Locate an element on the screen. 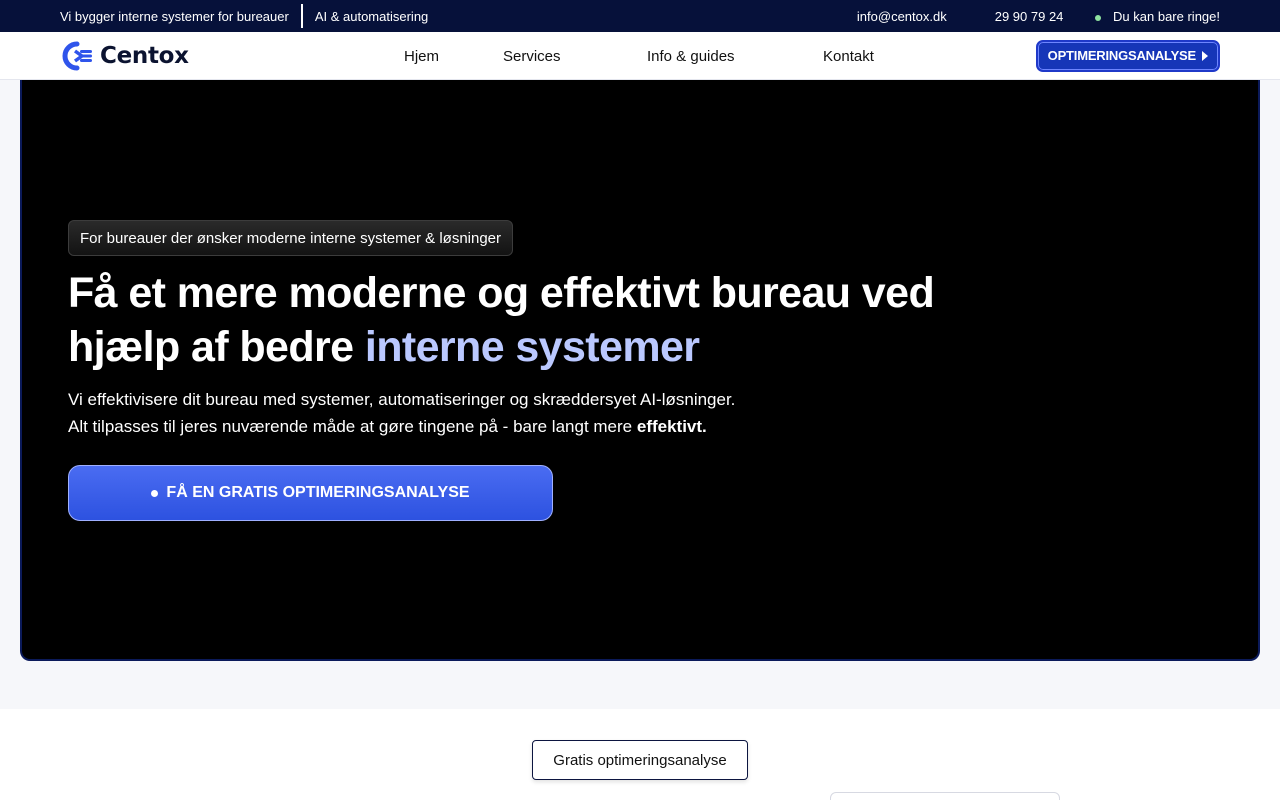 The image size is (1280, 800). free-analysis-button: FÅ EN GRATIS OPTIMERINGSANALYSE is located at coordinates (310, 493).